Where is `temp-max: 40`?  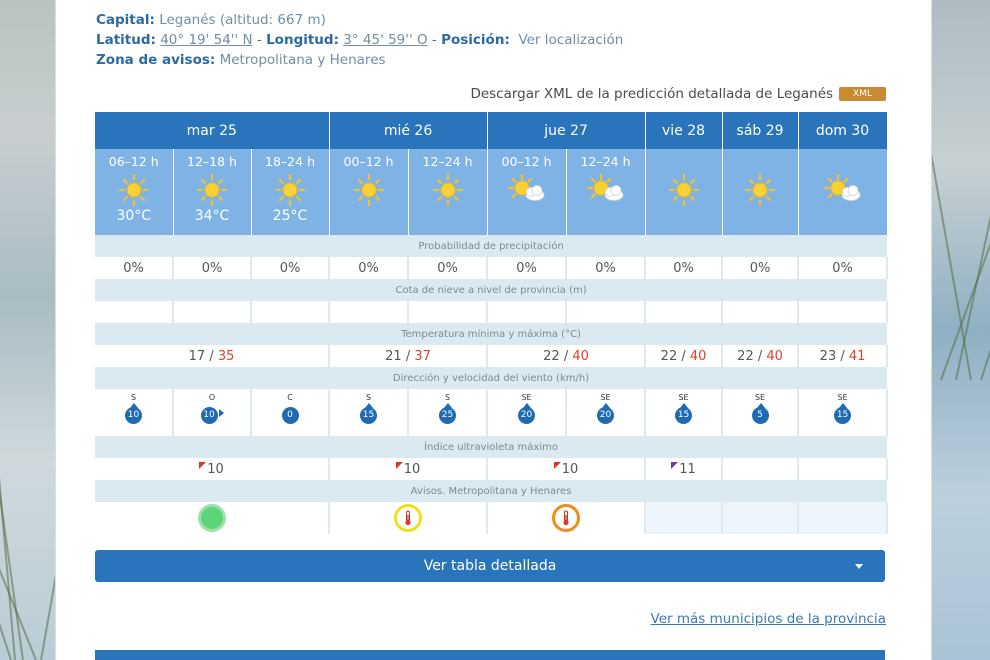
temp-max: 40 is located at coordinates (774, 356).